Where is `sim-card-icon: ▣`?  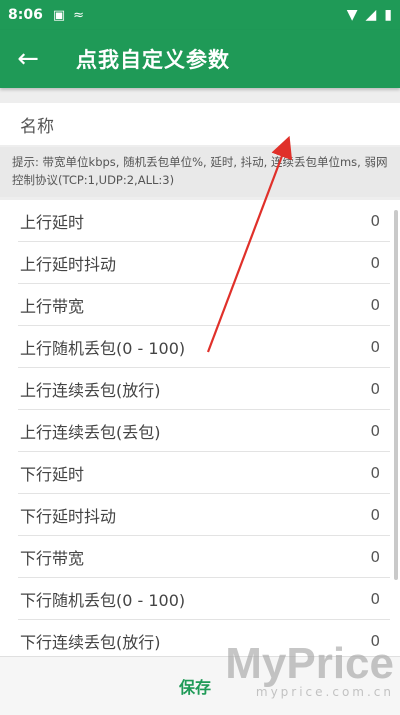 sim-card-icon: ▣ is located at coordinates (59, 15).